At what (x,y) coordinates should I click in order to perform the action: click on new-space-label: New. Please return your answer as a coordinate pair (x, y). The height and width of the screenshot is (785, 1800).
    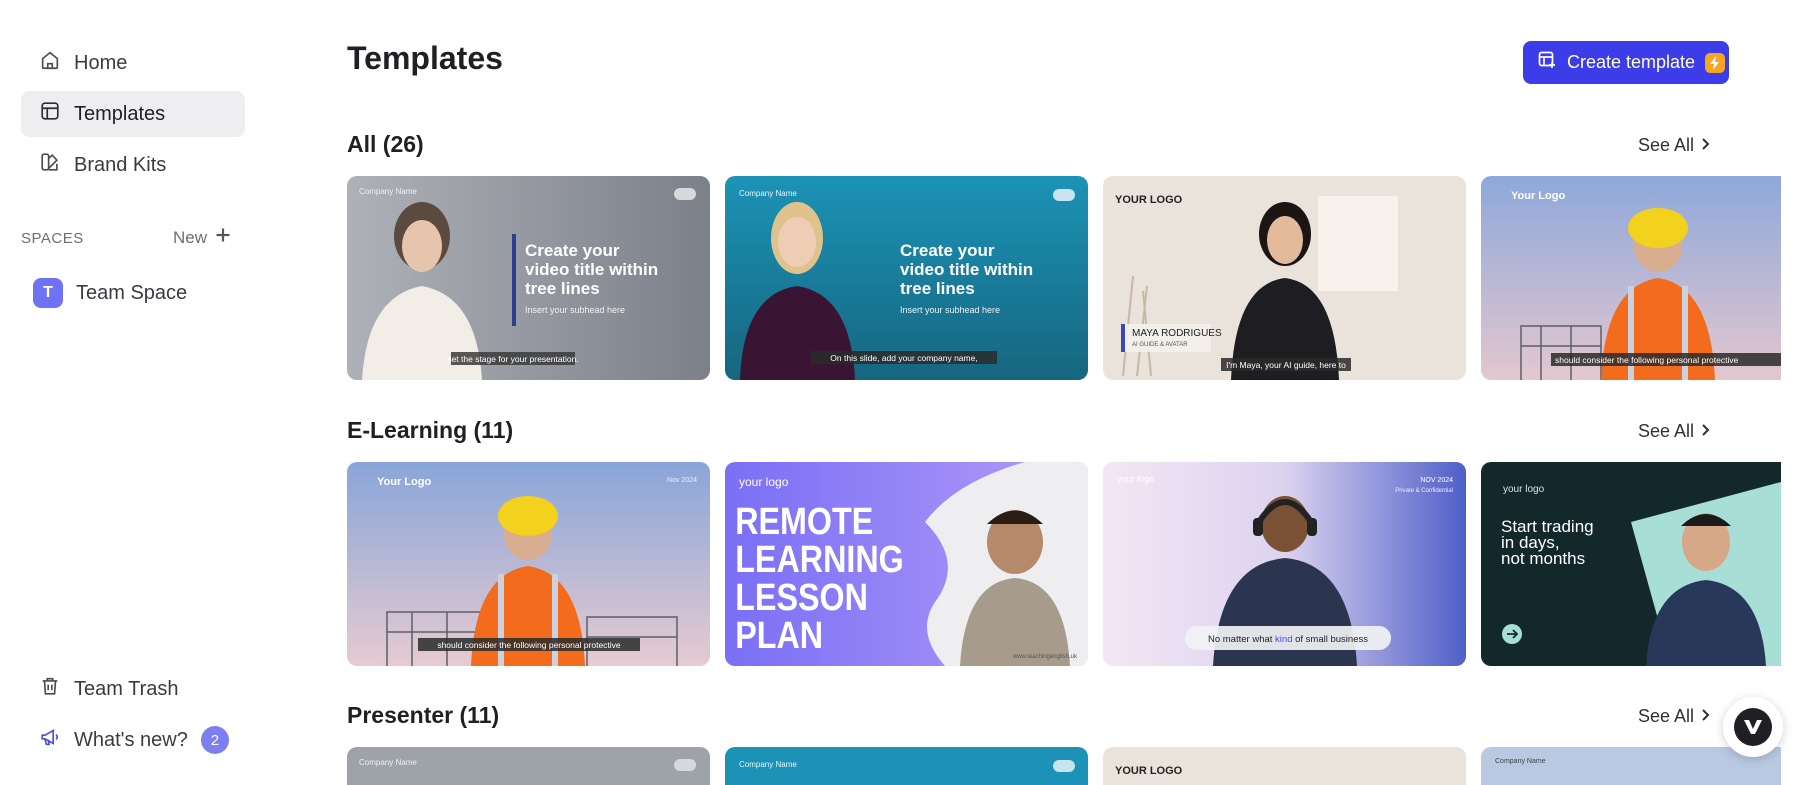
    Looking at the image, I should click on (190, 237).